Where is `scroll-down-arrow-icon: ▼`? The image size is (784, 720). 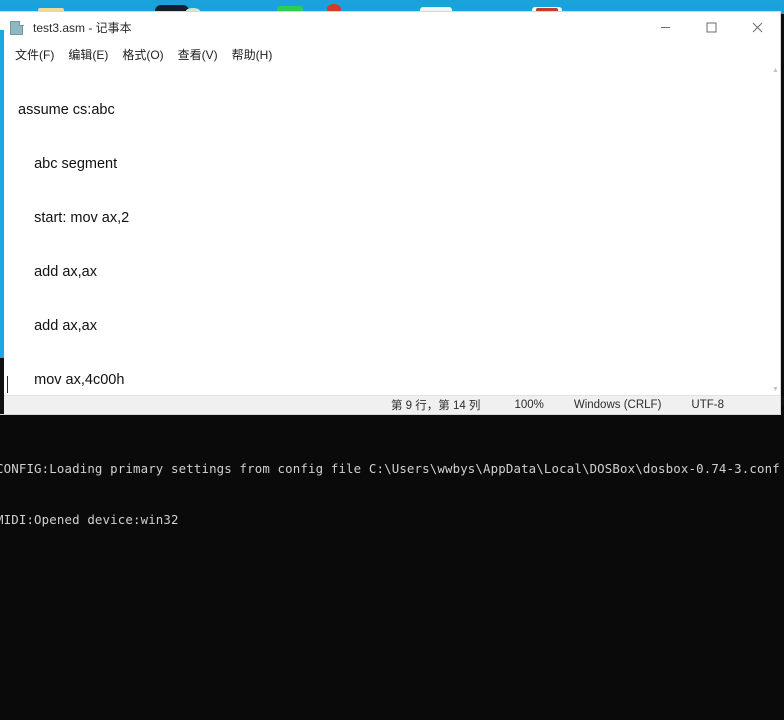 scroll-down-arrow-icon: ▼ is located at coordinates (775, 389).